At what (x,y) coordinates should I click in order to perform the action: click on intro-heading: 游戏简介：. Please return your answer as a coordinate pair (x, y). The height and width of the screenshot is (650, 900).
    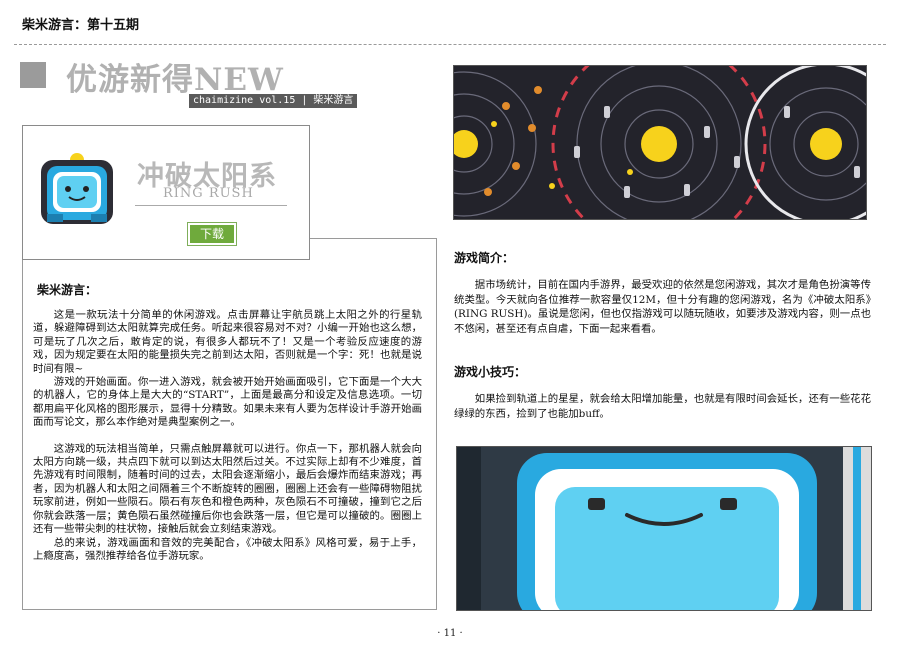
    Looking at the image, I should click on (484, 258).